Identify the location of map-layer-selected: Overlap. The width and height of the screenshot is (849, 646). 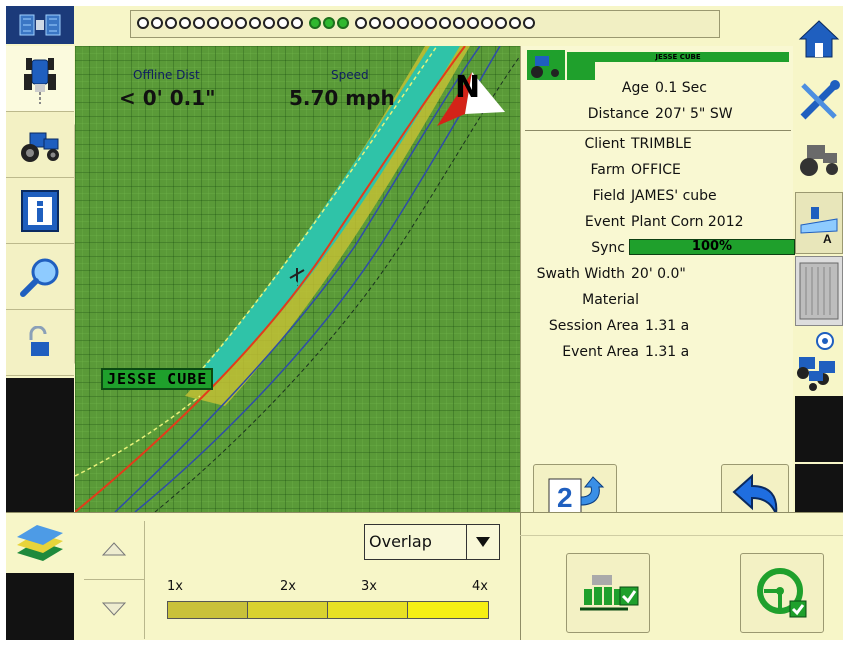
(400, 541).